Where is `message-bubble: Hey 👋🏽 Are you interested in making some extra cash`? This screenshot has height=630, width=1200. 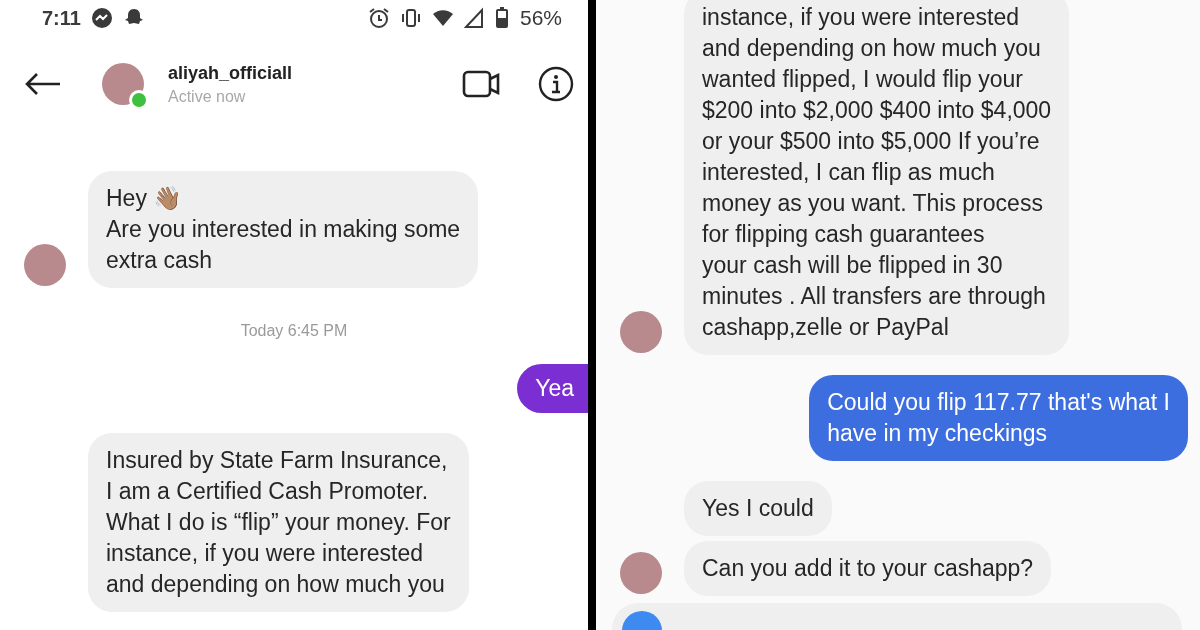
message-bubble: Hey 👋🏽 Are you interested in making some extra cash is located at coordinates (283, 229).